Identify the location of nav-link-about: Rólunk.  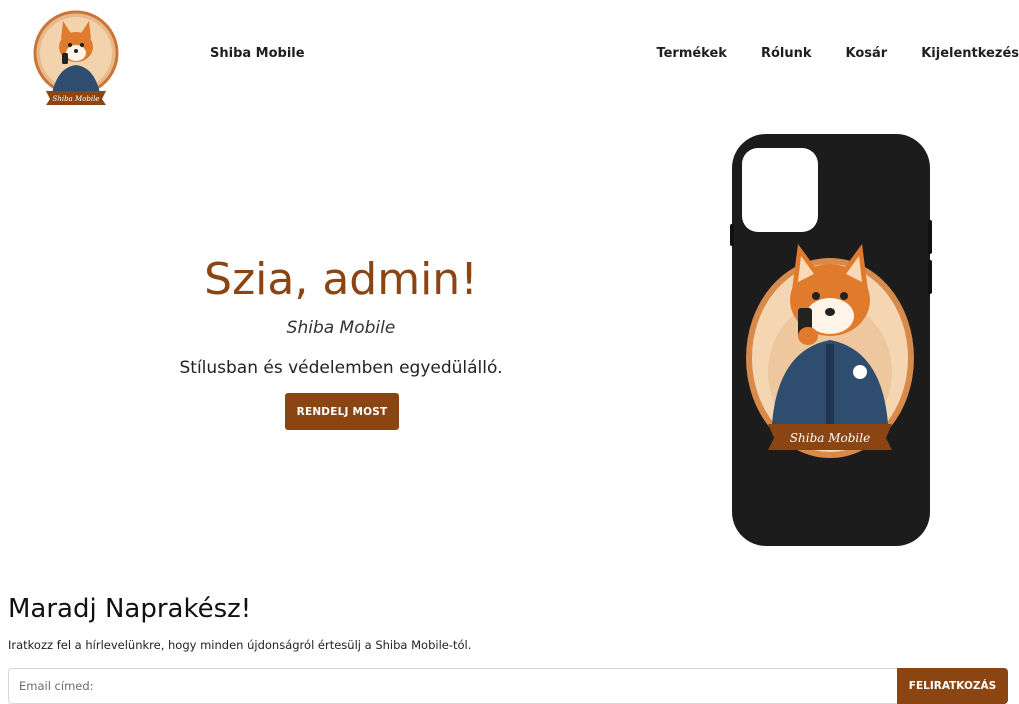
(786, 53).